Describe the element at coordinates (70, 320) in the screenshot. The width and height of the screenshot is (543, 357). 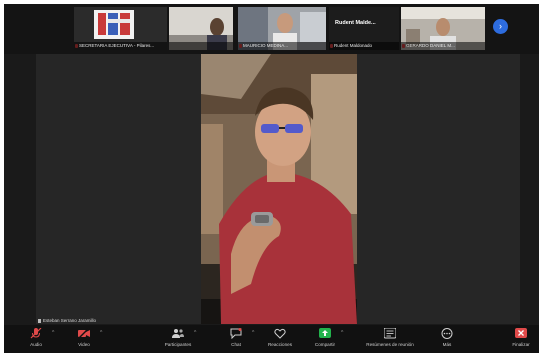
I see `speaker-name: Esteban Serrano Jaramillo` at that location.